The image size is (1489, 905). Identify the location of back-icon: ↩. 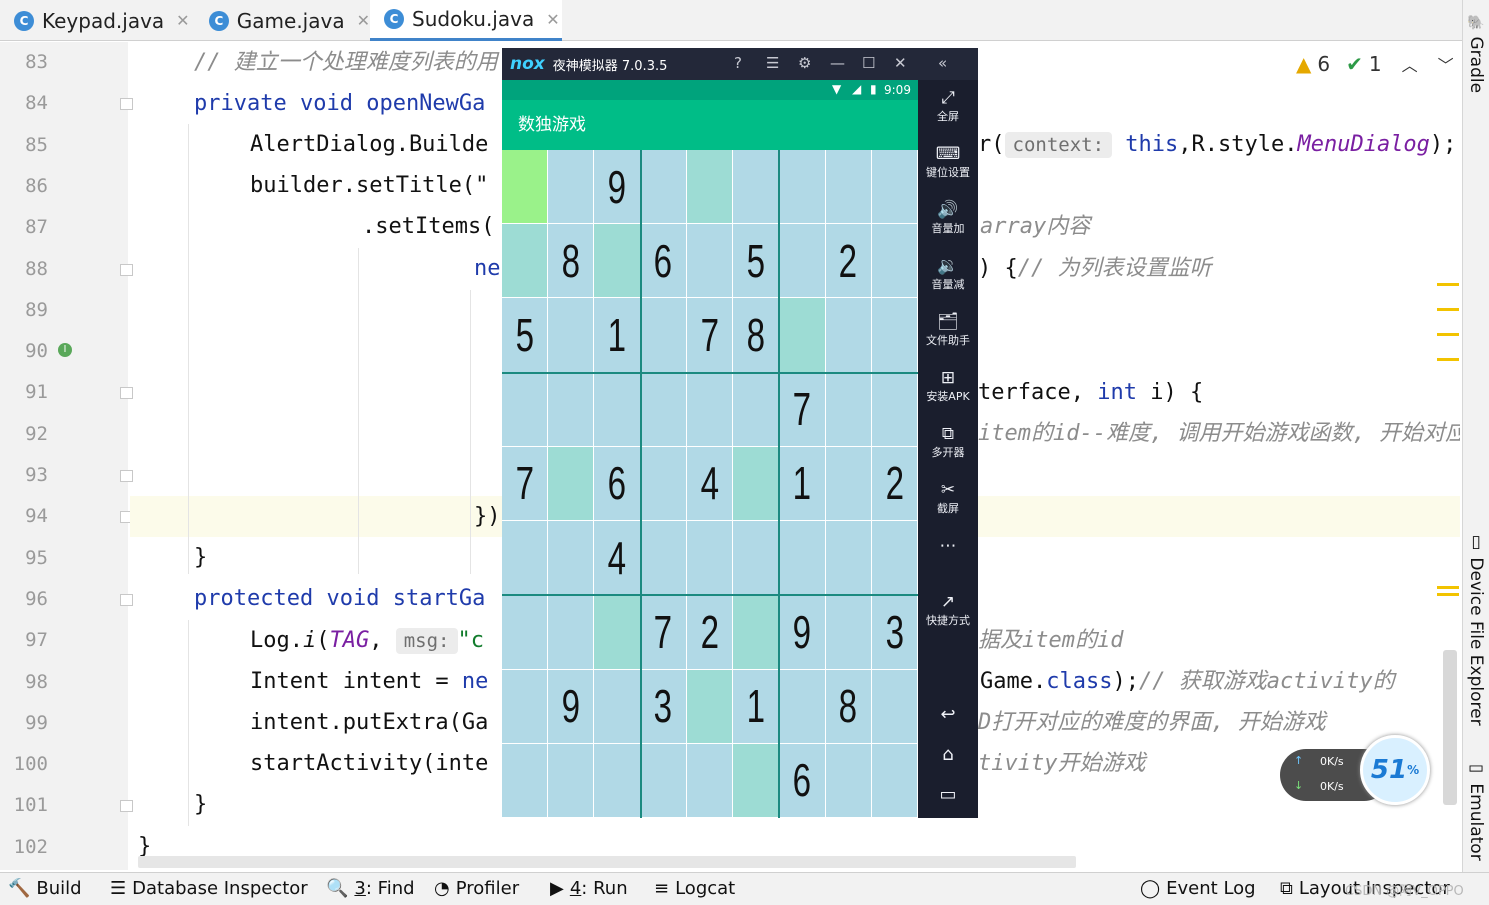
(948, 714).